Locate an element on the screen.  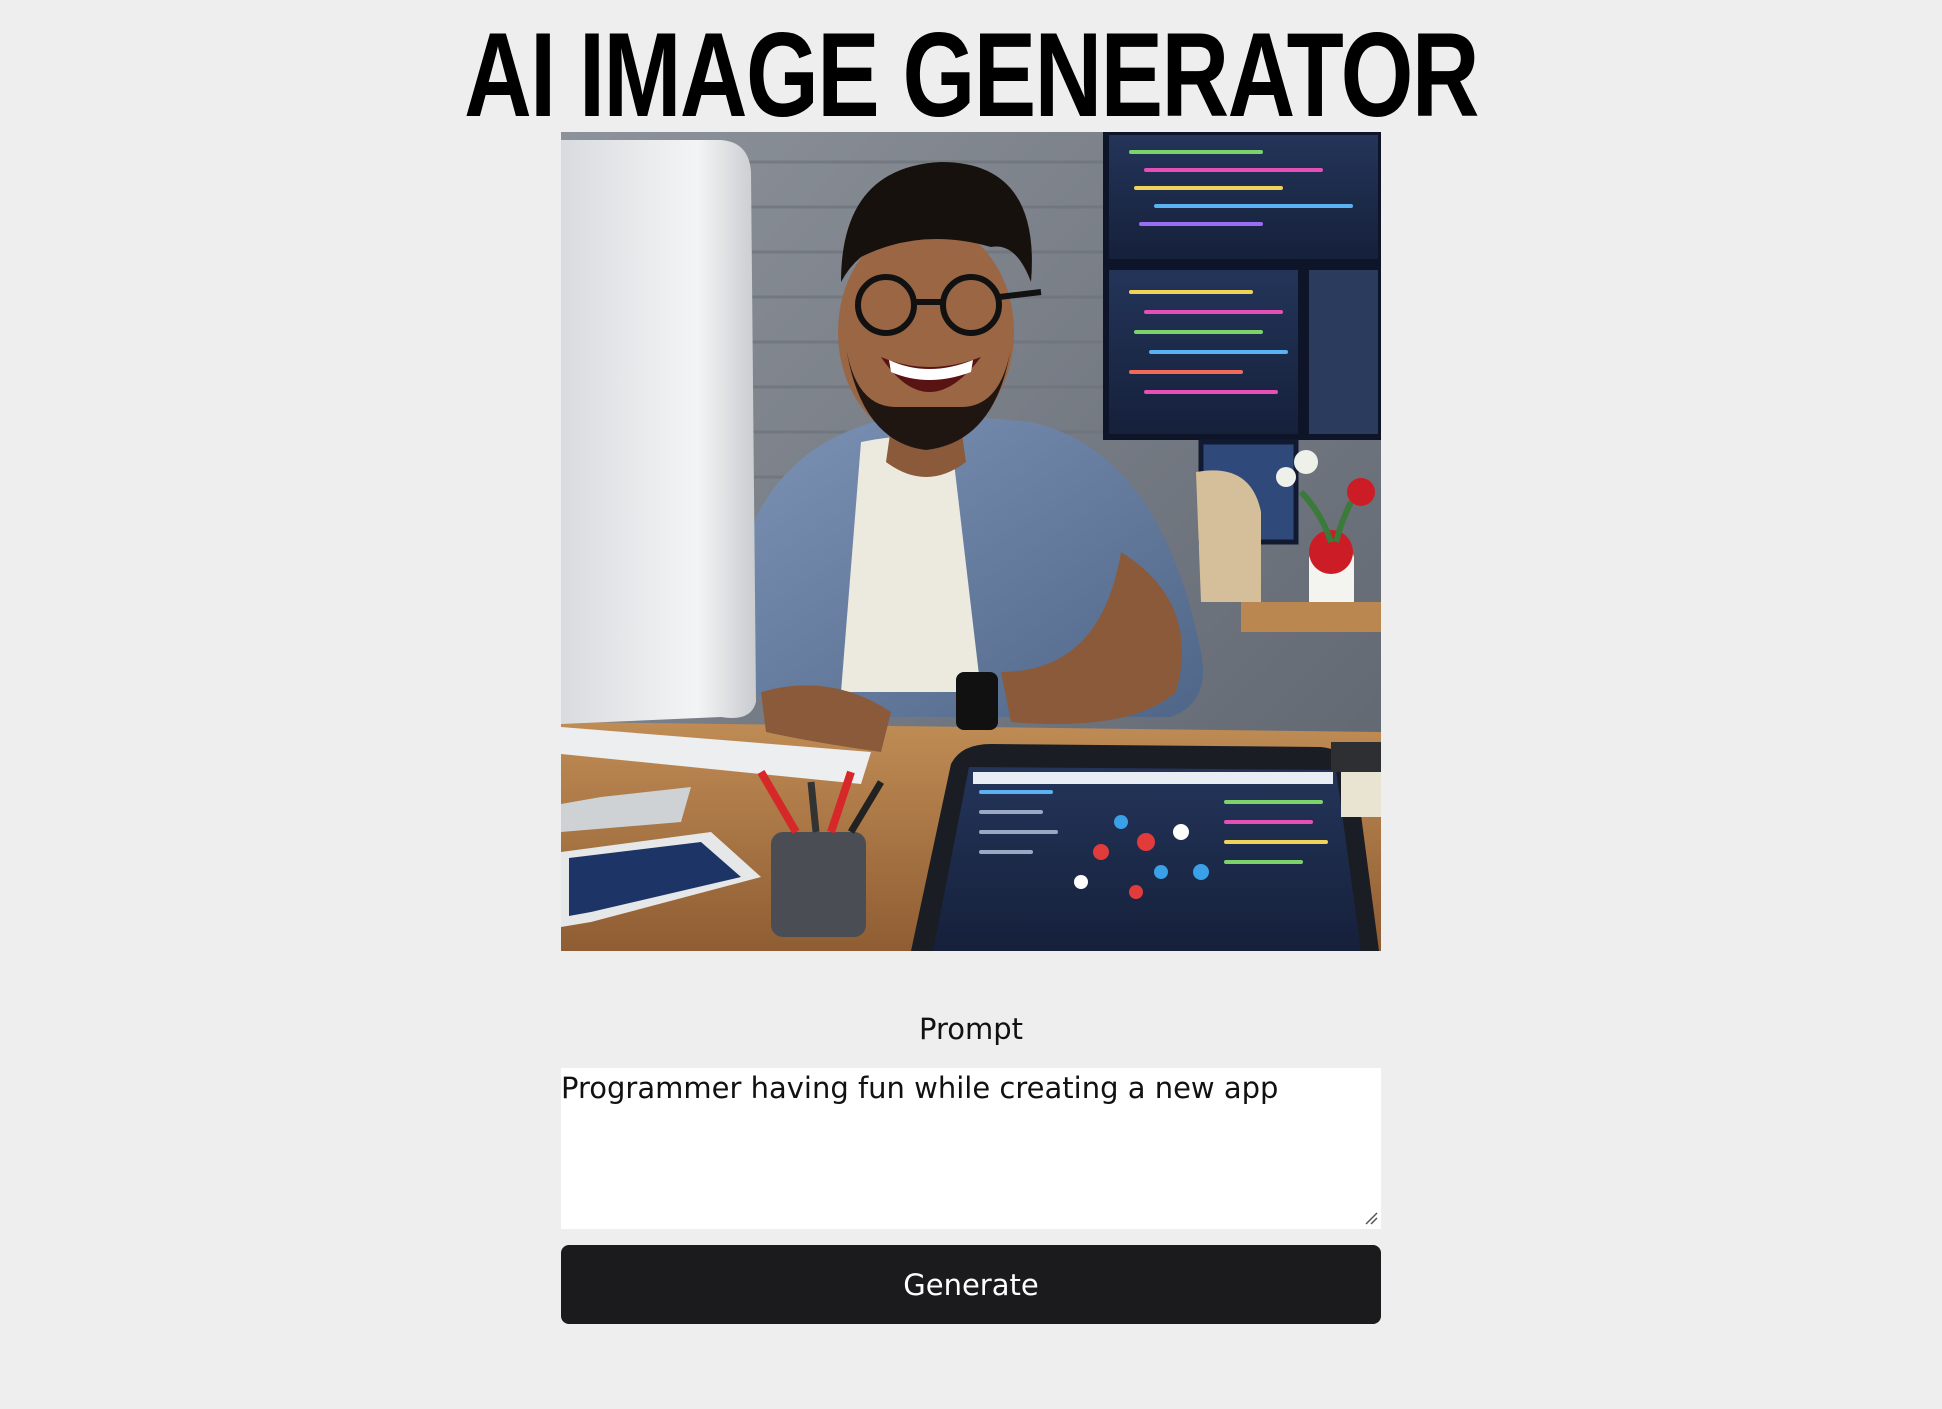
prompt-label: Prompt is located at coordinates (971, 1029).